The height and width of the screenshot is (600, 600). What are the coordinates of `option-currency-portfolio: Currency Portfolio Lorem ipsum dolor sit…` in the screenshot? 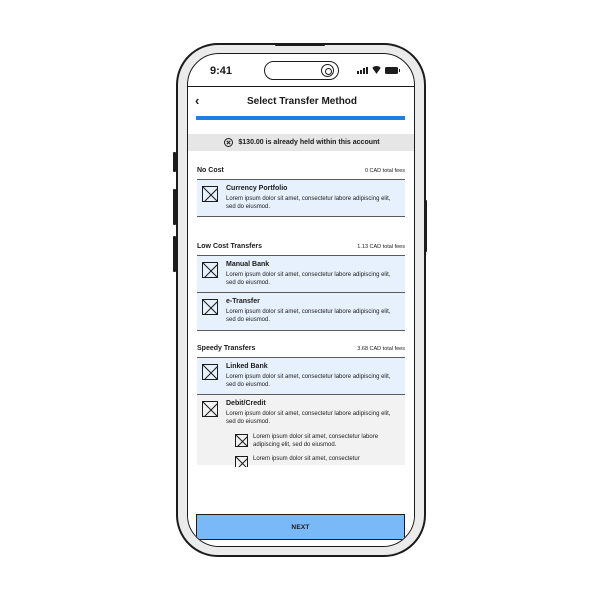 It's located at (301, 198).